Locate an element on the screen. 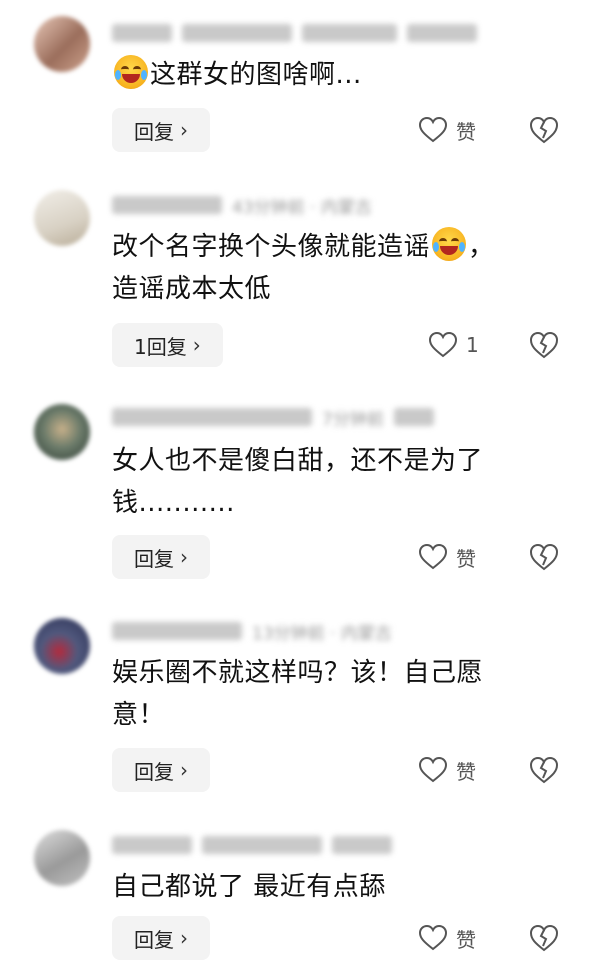  reply-button: 1回复 › is located at coordinates (167, 345).